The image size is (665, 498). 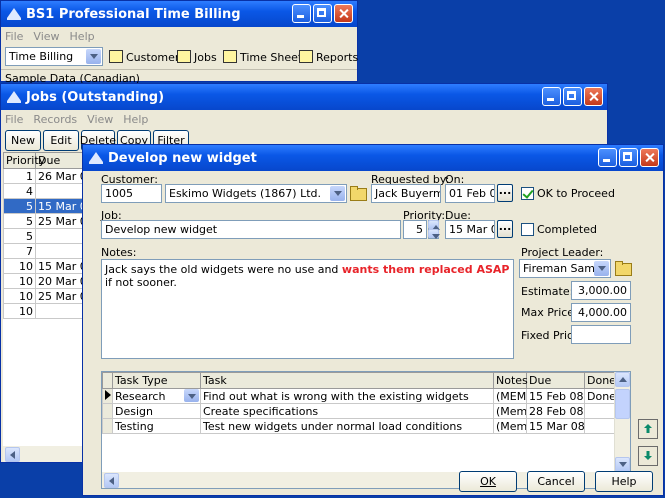 What do you see at coordinates (555, 396) in the screenshot?
I see `cell-due: 15 Feb 08` at bounding box center [555, 396].